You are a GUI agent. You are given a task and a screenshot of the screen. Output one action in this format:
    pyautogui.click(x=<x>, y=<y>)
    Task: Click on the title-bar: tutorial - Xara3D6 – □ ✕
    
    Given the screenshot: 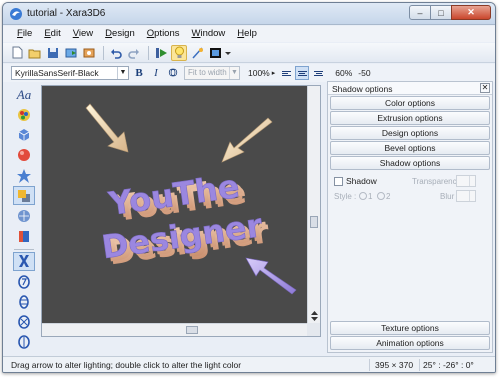 What is the action you would take?
    pyautogui.click(x=249, y=14)
    